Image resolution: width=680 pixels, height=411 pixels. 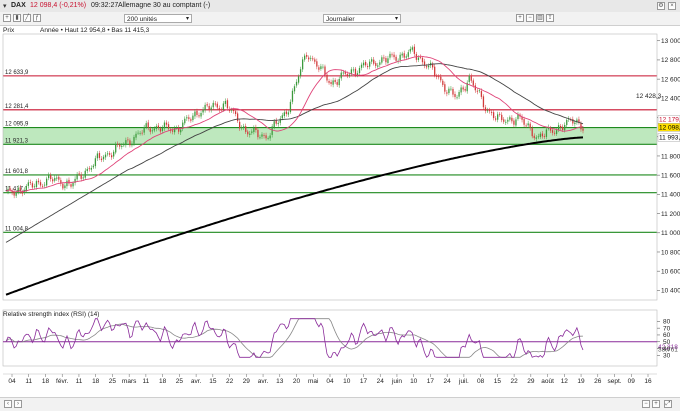 I want to click on date-tick-label: 11, so click(x=28, y=381).